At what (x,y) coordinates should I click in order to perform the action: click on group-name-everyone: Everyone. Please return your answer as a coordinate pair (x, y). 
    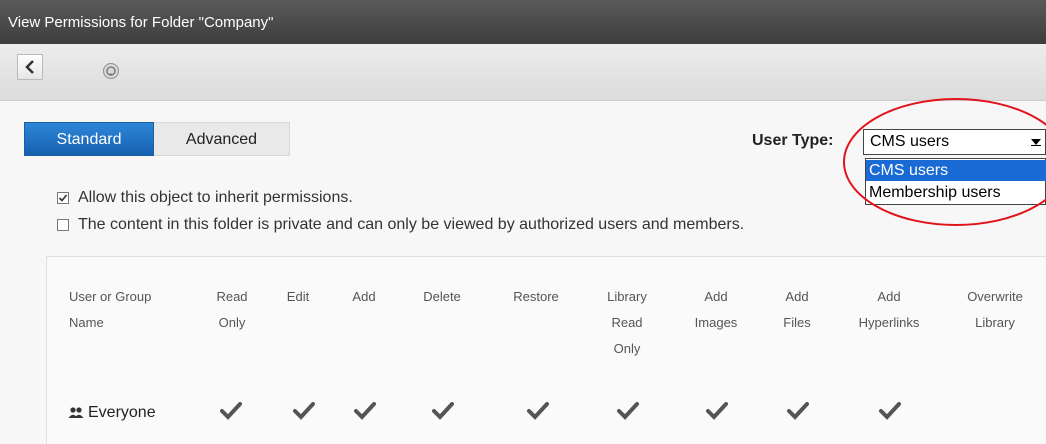
    Looking at the image, I should click on (122, 412).